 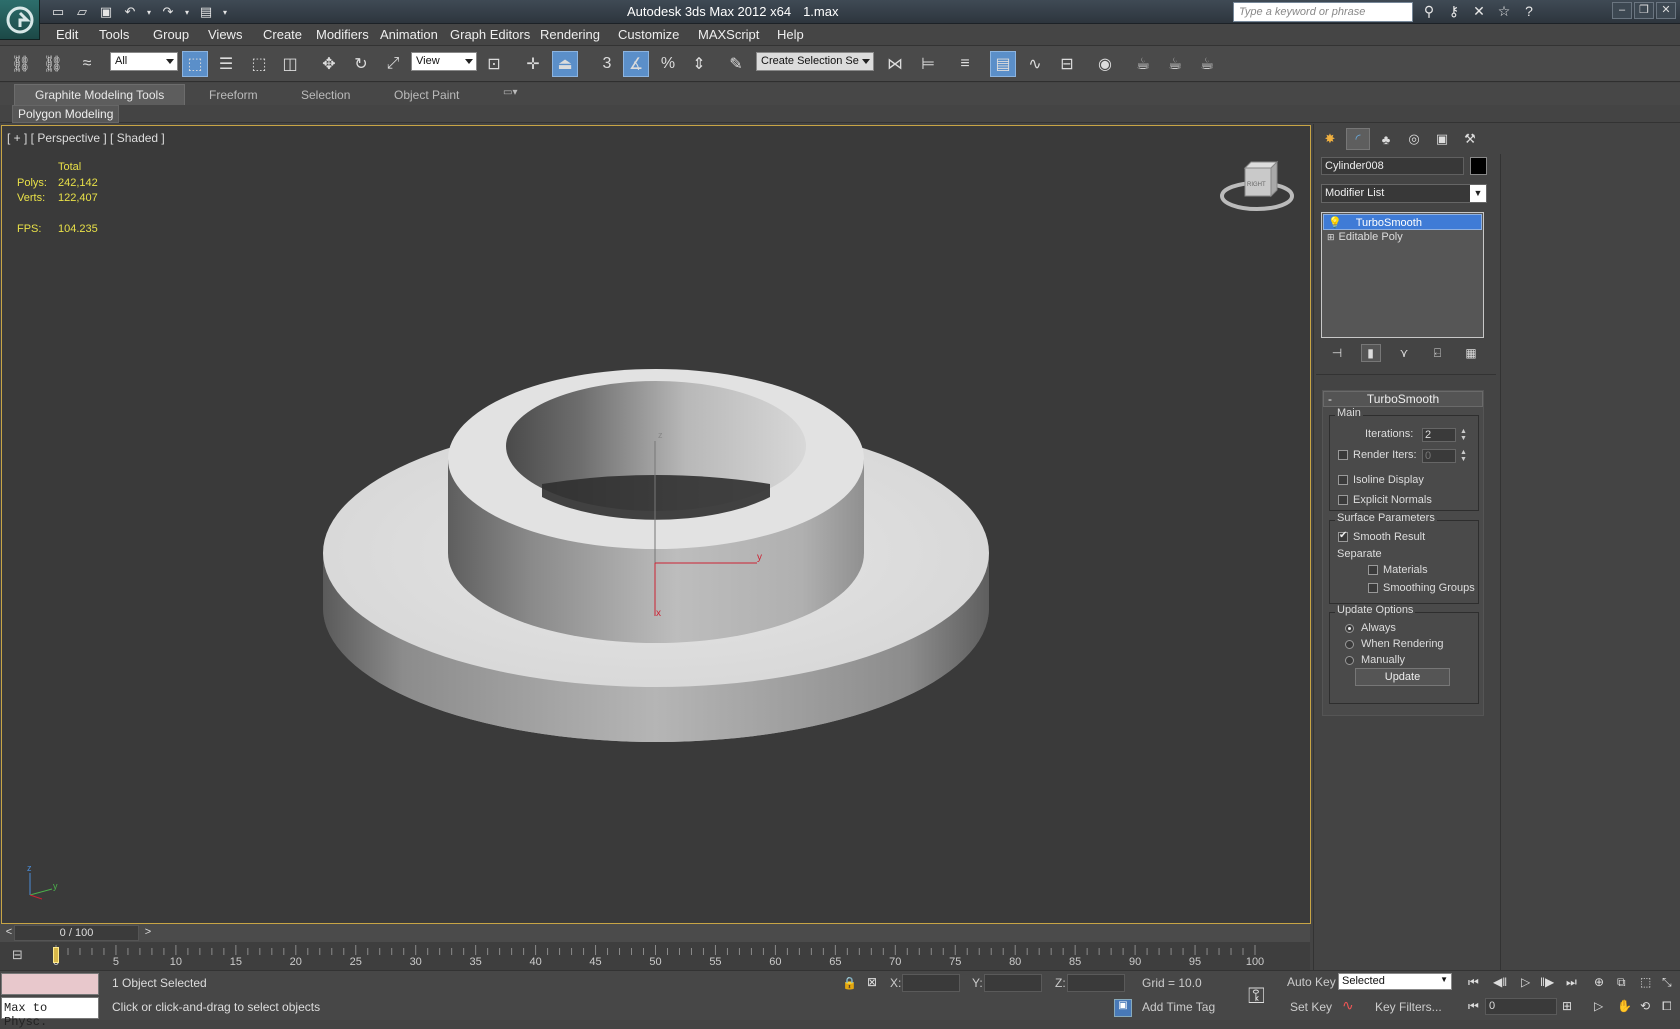 I want to click on open-file-icon: ▱, so click(x=82, y=12).